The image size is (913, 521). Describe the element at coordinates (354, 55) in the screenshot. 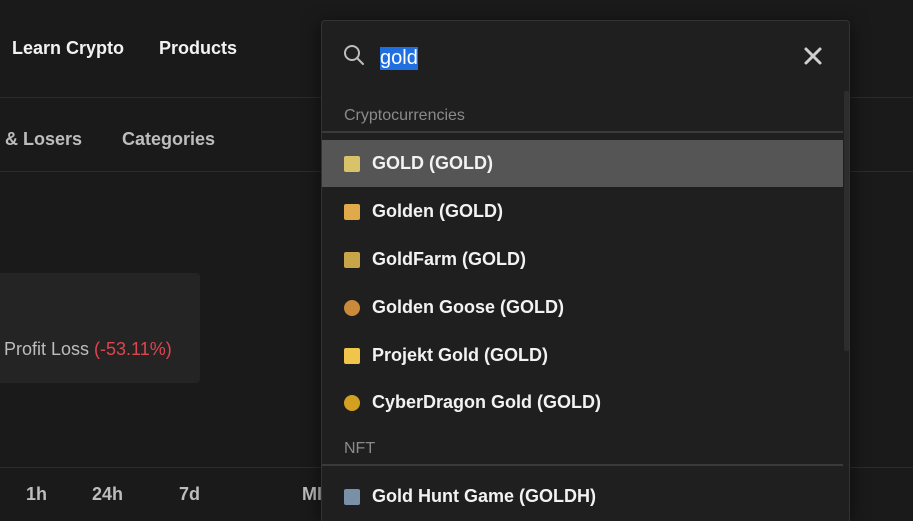

I see `search-icon` at that location.